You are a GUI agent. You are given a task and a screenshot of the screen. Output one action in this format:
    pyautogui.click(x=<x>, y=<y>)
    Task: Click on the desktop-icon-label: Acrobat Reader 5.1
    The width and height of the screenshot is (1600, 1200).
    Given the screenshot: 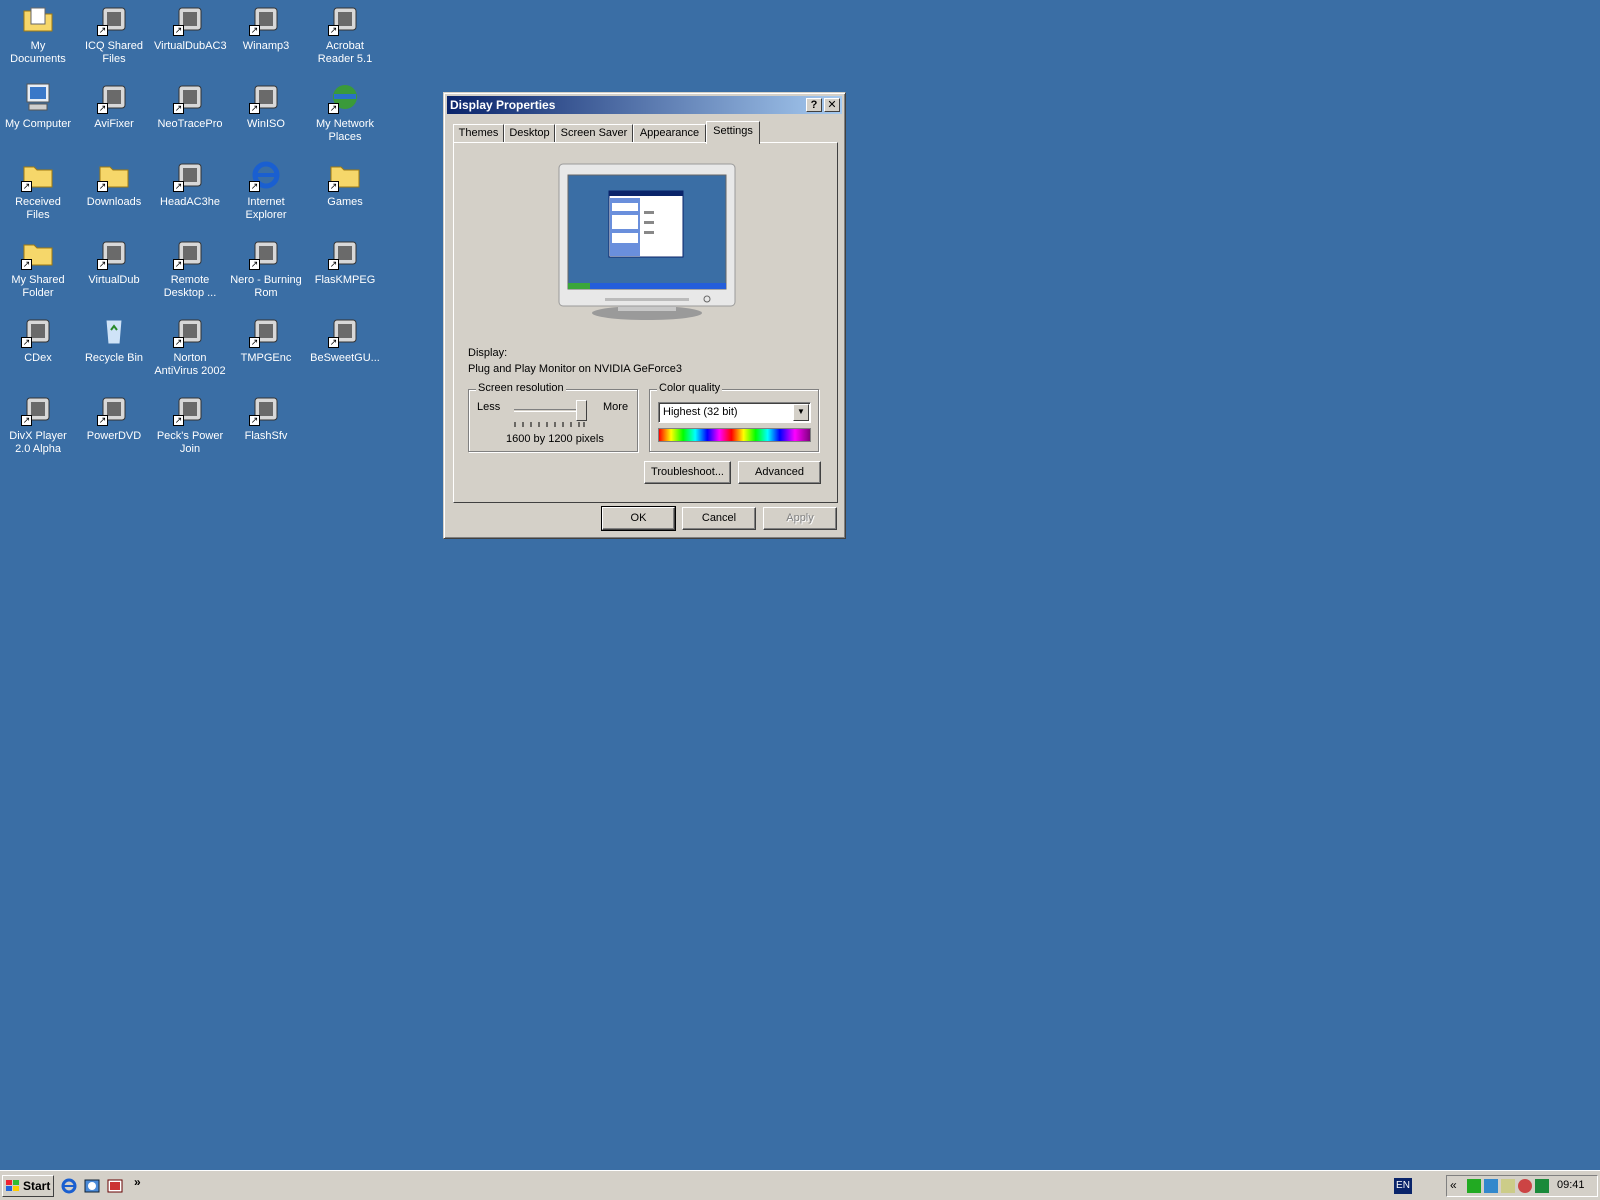 What is the action you would take?
    pyautogui.click(x=345, y=52)
    